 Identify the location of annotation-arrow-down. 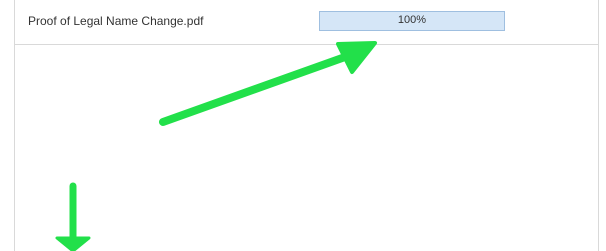
(73, 216).